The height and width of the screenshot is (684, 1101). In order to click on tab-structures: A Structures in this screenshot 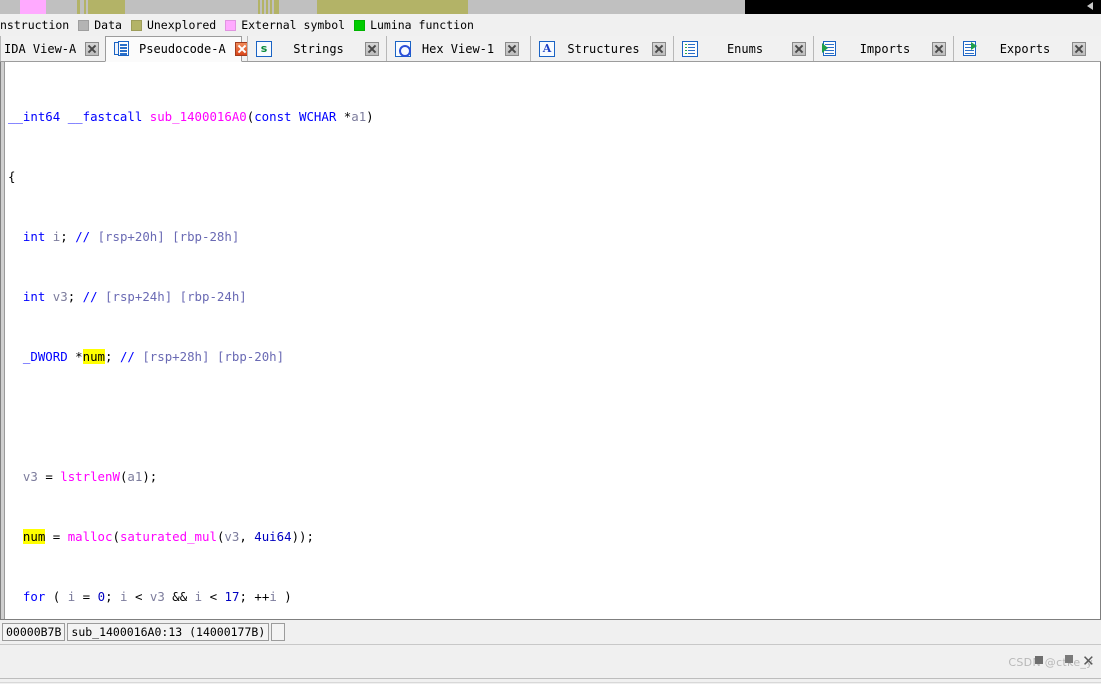, I will do `click(601, 48)`.